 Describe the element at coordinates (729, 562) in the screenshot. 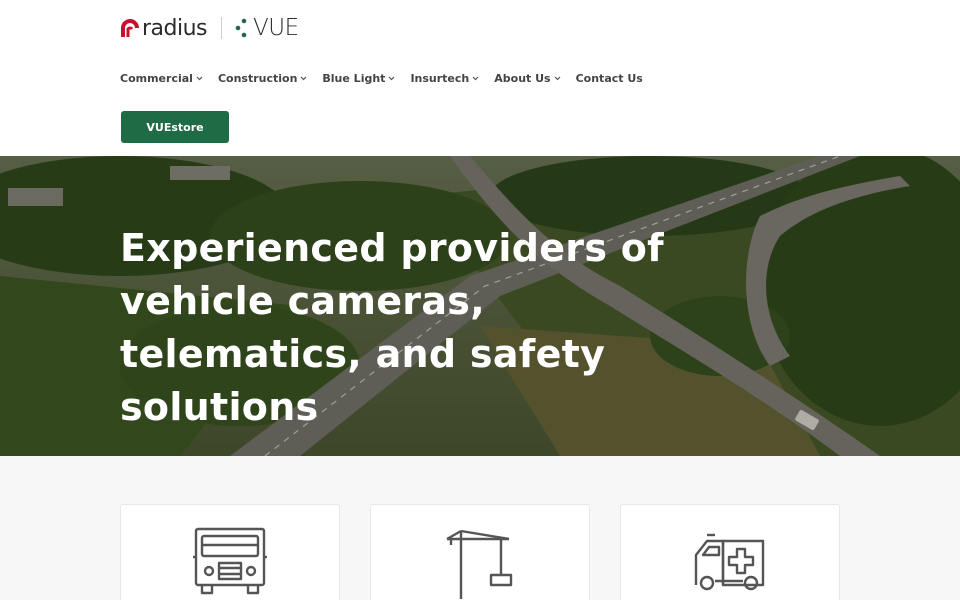

I see `ambulance-icon` at that location.